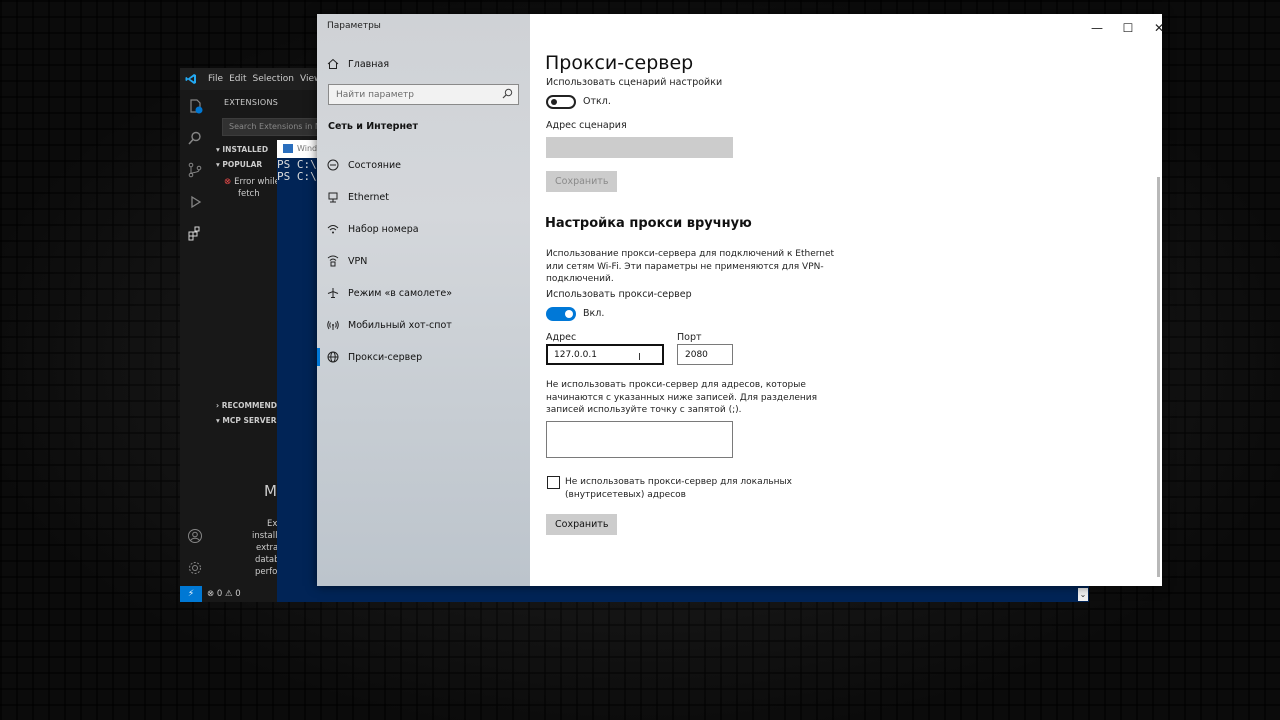  I want to click on save-button: Сохранить, so click(582, 524).